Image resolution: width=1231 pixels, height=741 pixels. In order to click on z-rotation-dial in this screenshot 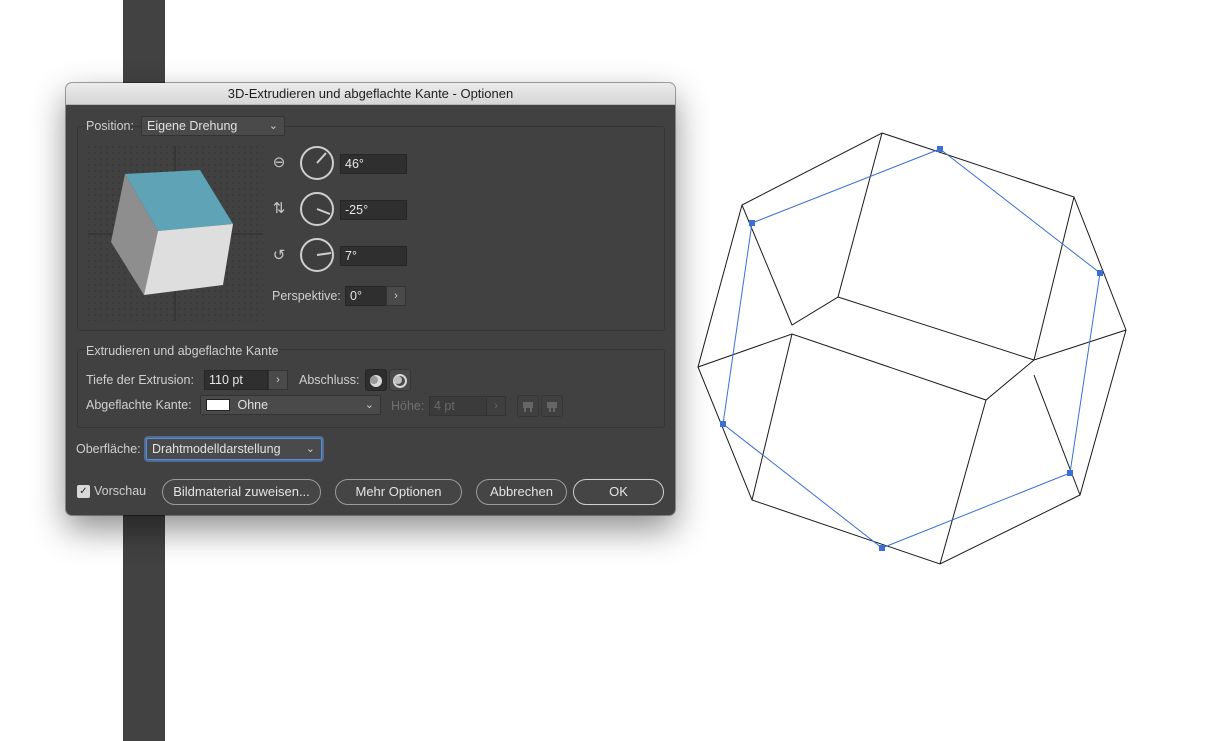, I will do `click(317, 255)`.